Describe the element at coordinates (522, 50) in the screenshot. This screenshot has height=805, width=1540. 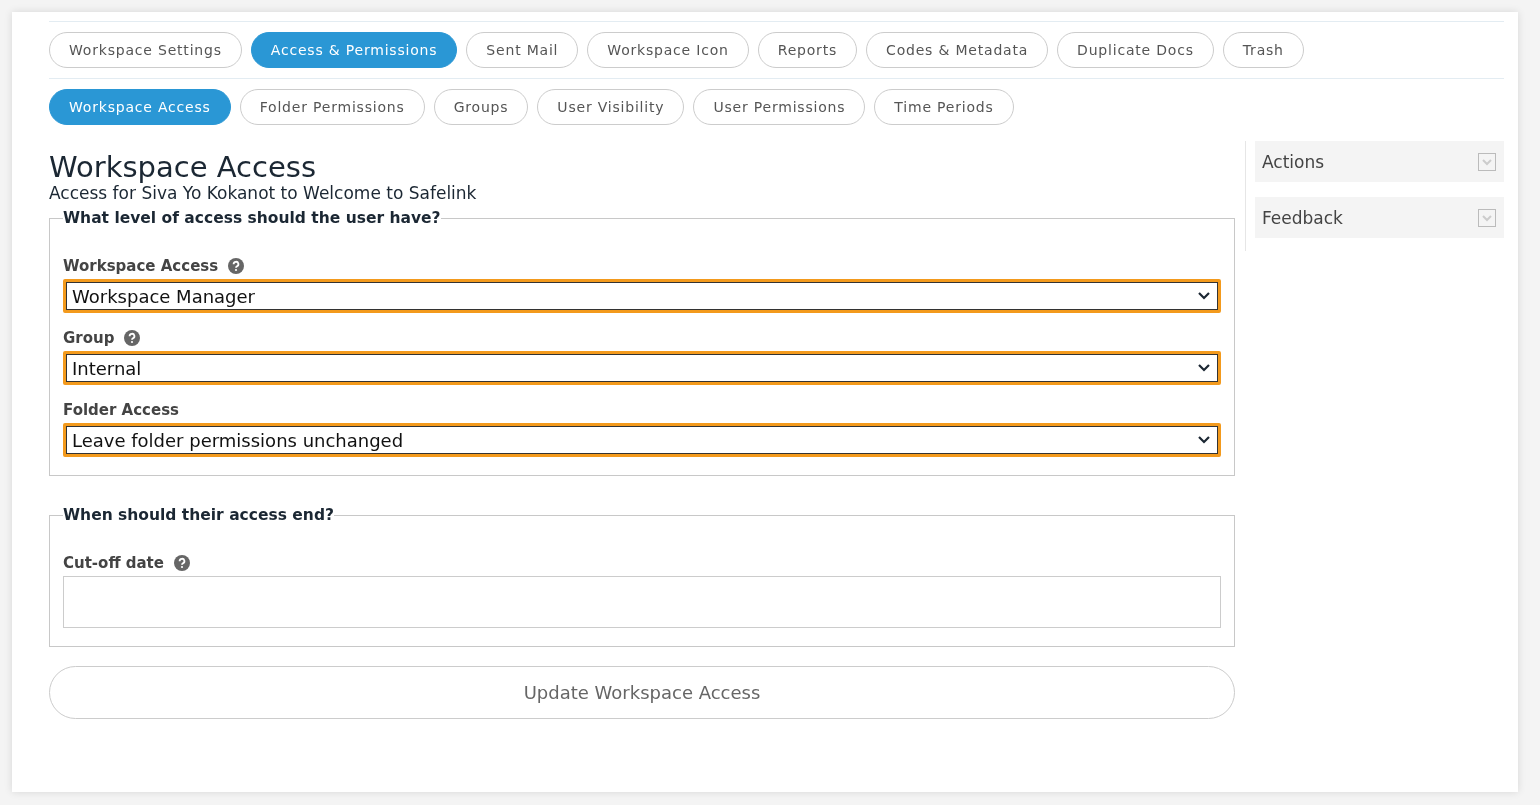
I see `nav-tab: Sent Mail` at that location.